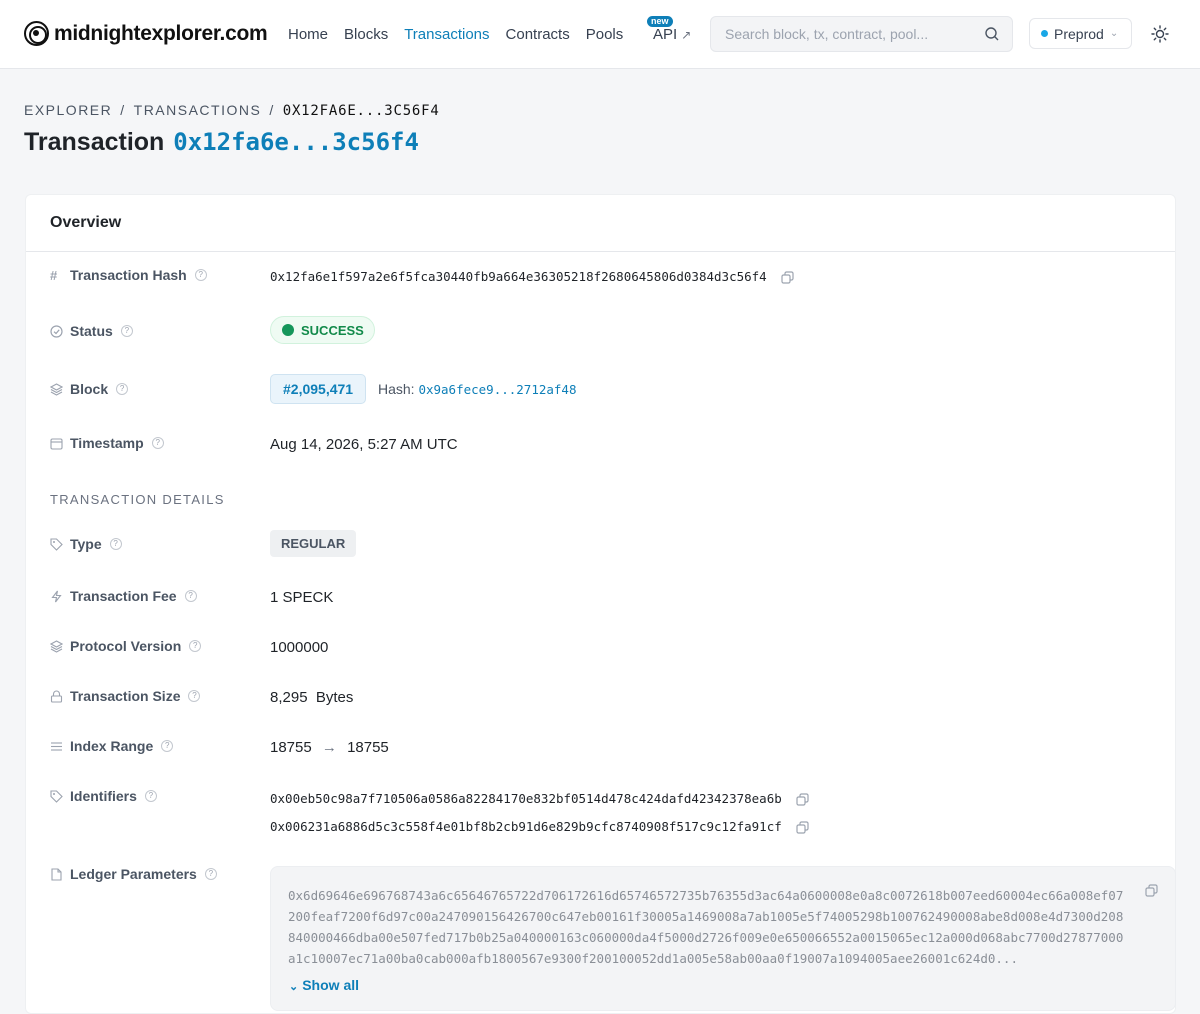  I want to click on protocol-version-value: 1000000, so click(299, 647).